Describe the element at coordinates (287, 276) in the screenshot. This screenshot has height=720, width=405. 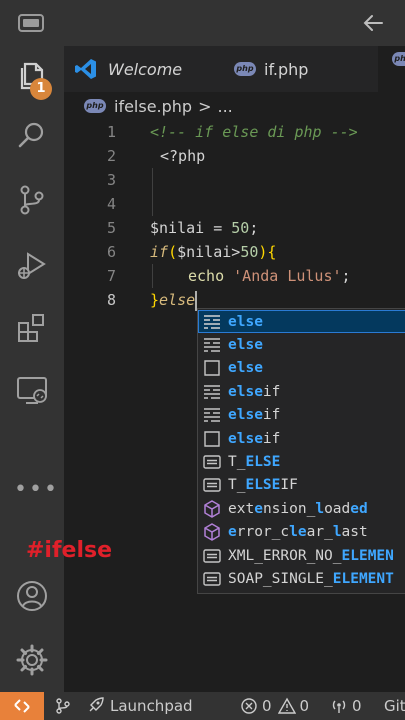
I see `string: 'Anda Lulus'` at that location.